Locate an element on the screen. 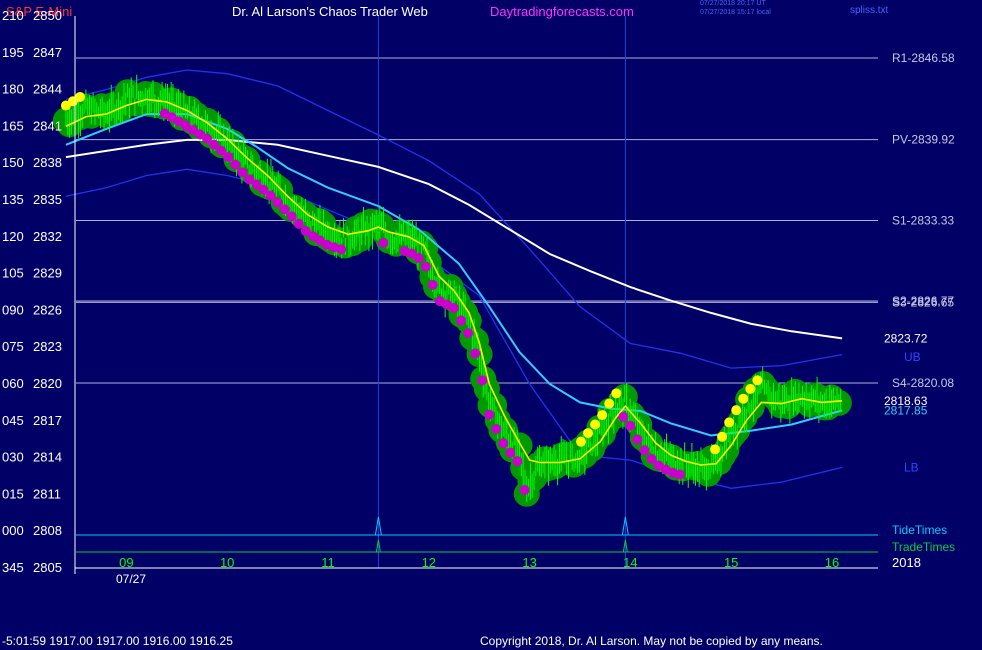  timing-label: TideTimes is located at coordinates (919, 530).